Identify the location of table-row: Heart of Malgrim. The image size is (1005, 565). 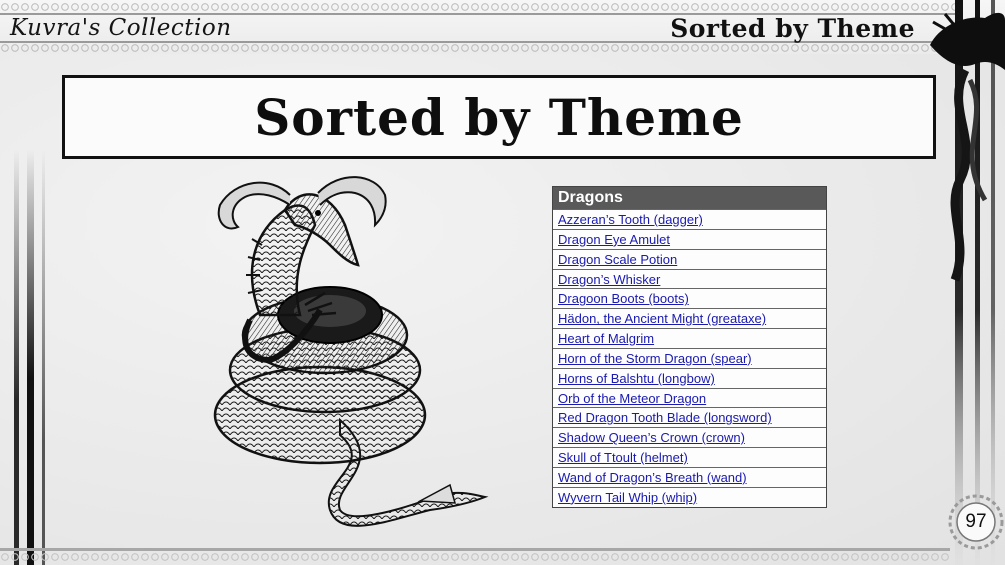
(689, 338).